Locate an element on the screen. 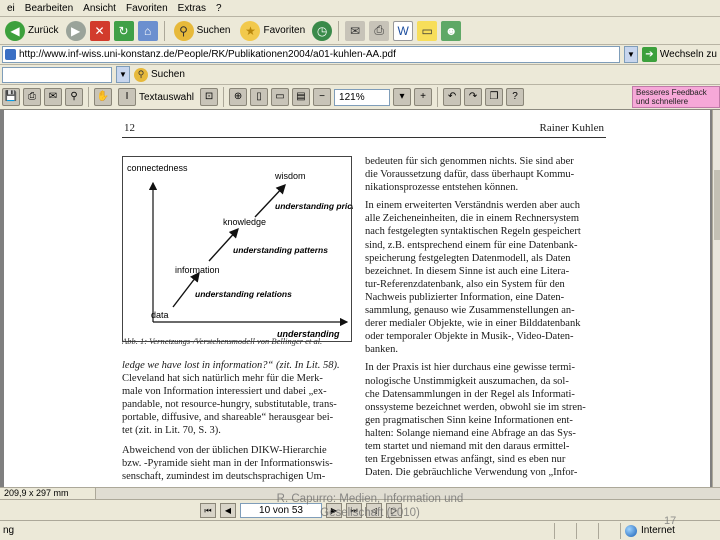 This screenshot has width=720, height=540. menu-file: ei is located at coordinates (11, 8).